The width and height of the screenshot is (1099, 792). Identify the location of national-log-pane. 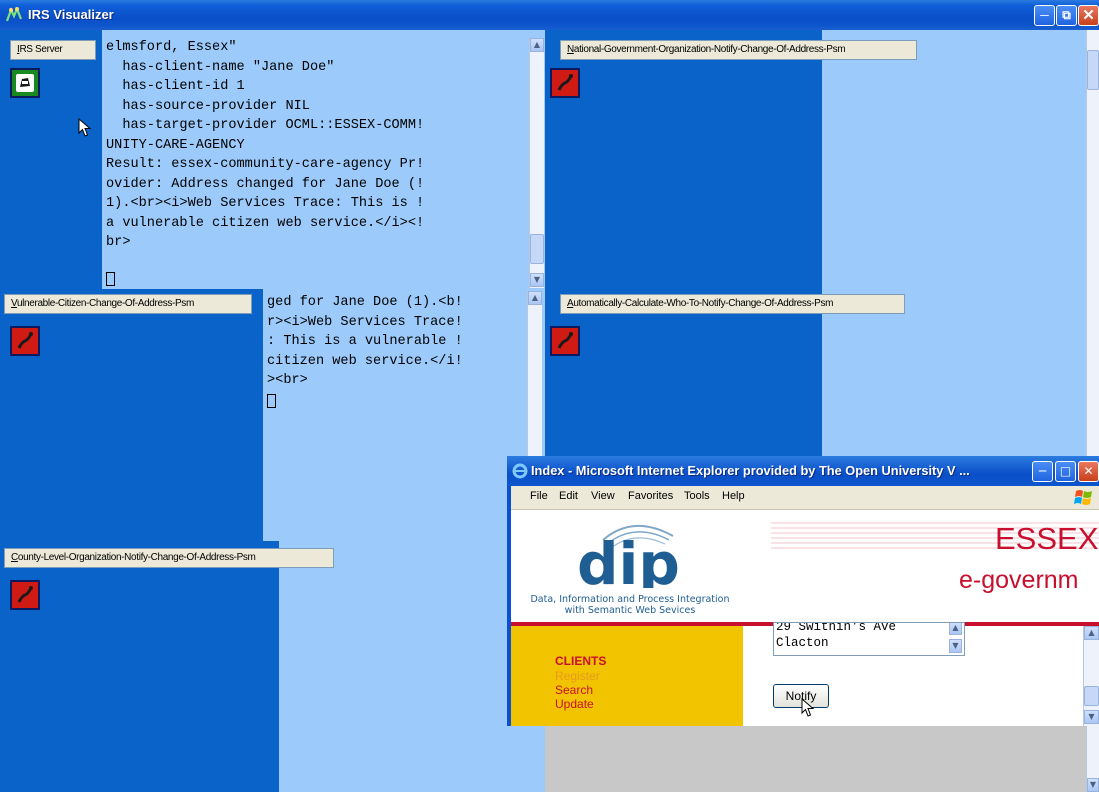
(956, 159).